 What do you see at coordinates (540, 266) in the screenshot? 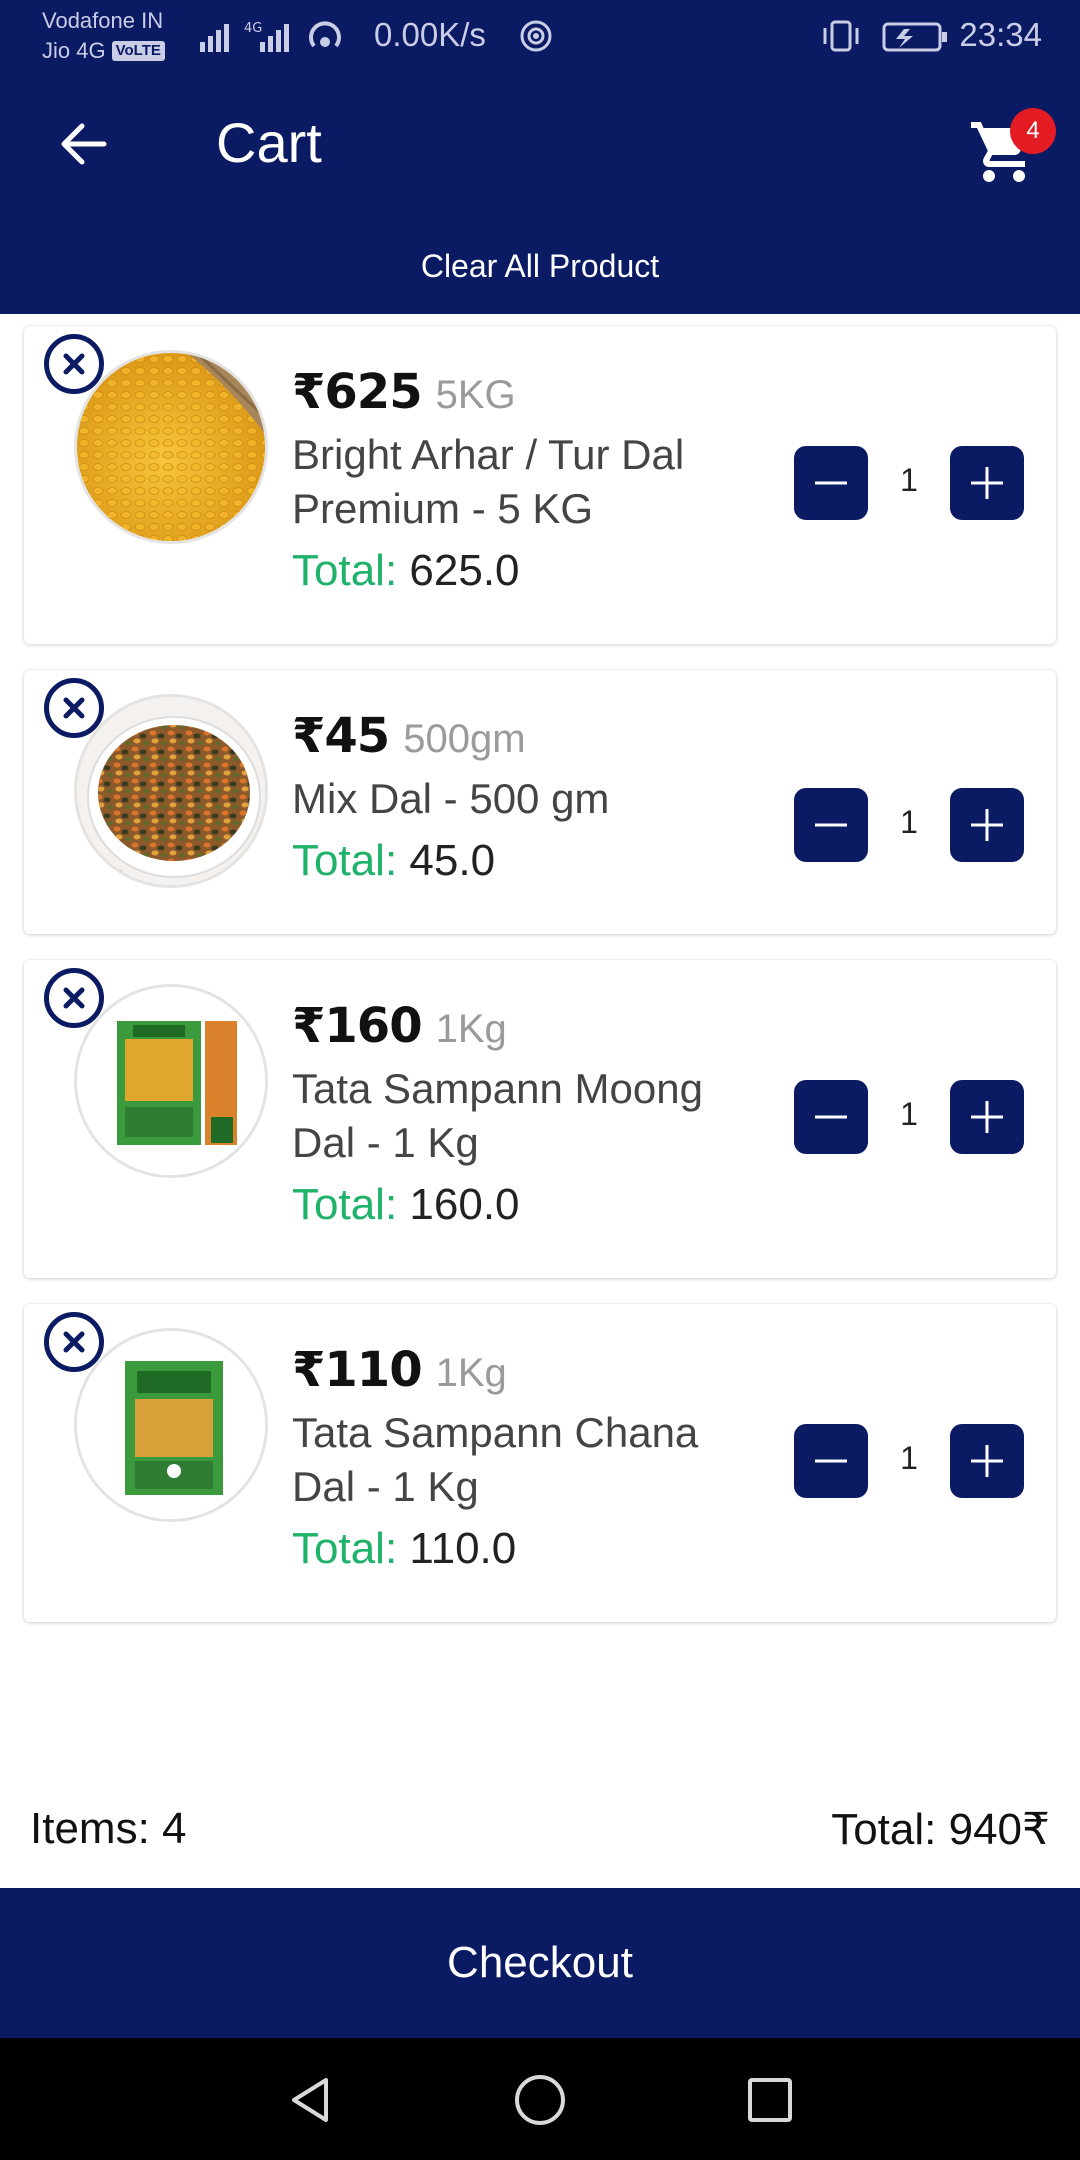
I see `clear-all-button: Clear All Product` at bounding box center [540, 266].